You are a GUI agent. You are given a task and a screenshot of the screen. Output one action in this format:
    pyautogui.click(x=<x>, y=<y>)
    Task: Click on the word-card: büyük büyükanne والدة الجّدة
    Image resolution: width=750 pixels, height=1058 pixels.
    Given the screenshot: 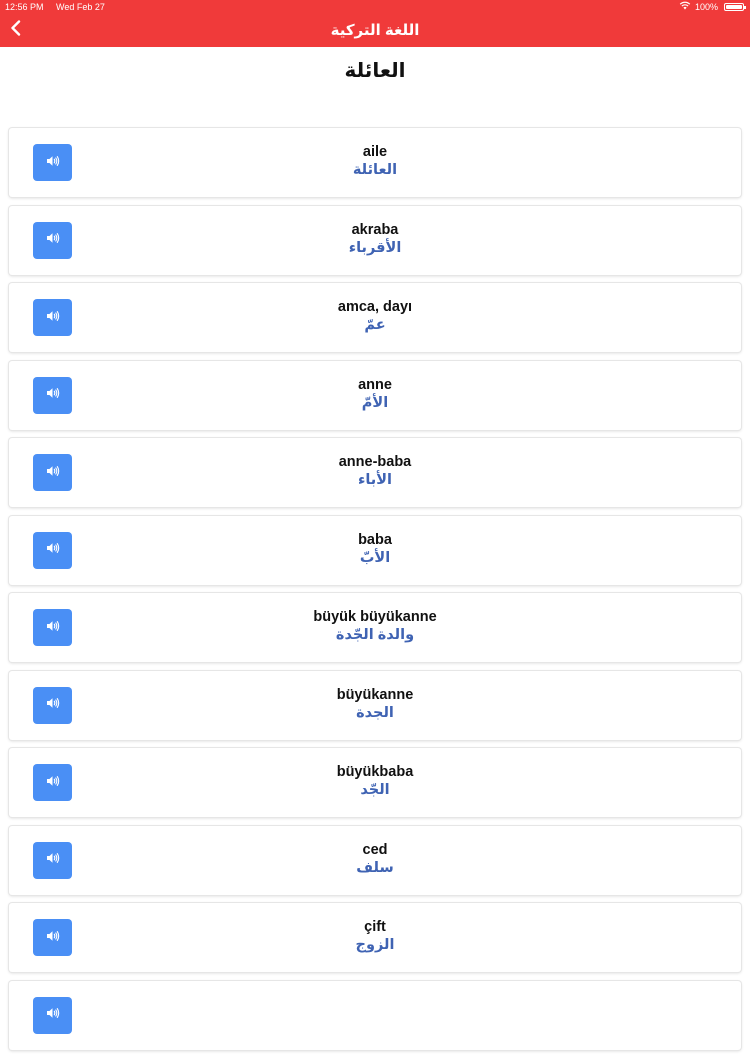 What is the action you would take?
    pyautogui.click(x=375, y=627)
    